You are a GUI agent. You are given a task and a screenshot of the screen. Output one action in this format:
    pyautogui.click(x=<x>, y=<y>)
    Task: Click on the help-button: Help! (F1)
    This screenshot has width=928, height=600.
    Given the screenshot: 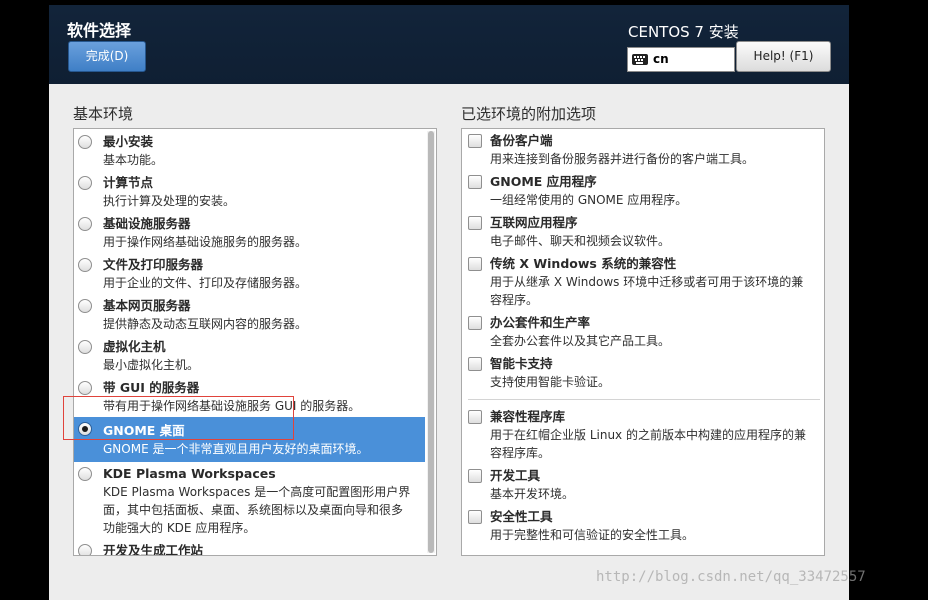 What is the action you would take?
    pyautogui.click(x=783, y=56)
    